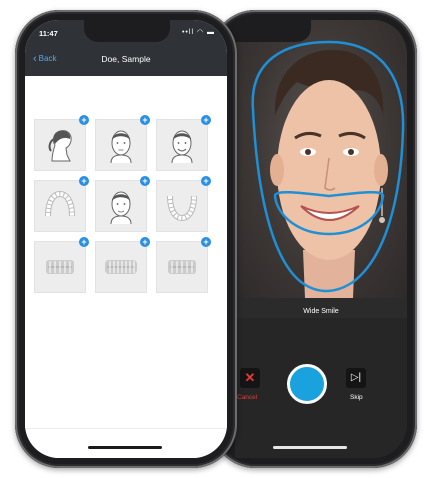  What do you see at coordinates (126, 428) in the screenshot?
I see `divider` at bounding box center [126, 428].